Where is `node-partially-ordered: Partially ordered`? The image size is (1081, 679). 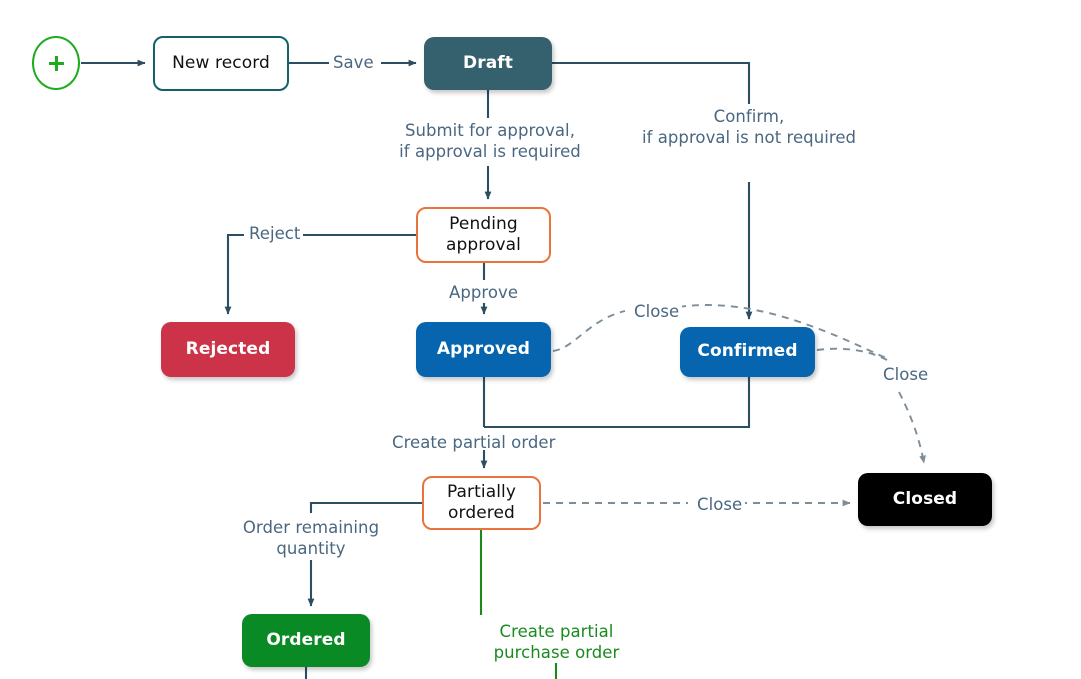
node-partially-ordered: Partially ordered is located at coordinates (481, 503).